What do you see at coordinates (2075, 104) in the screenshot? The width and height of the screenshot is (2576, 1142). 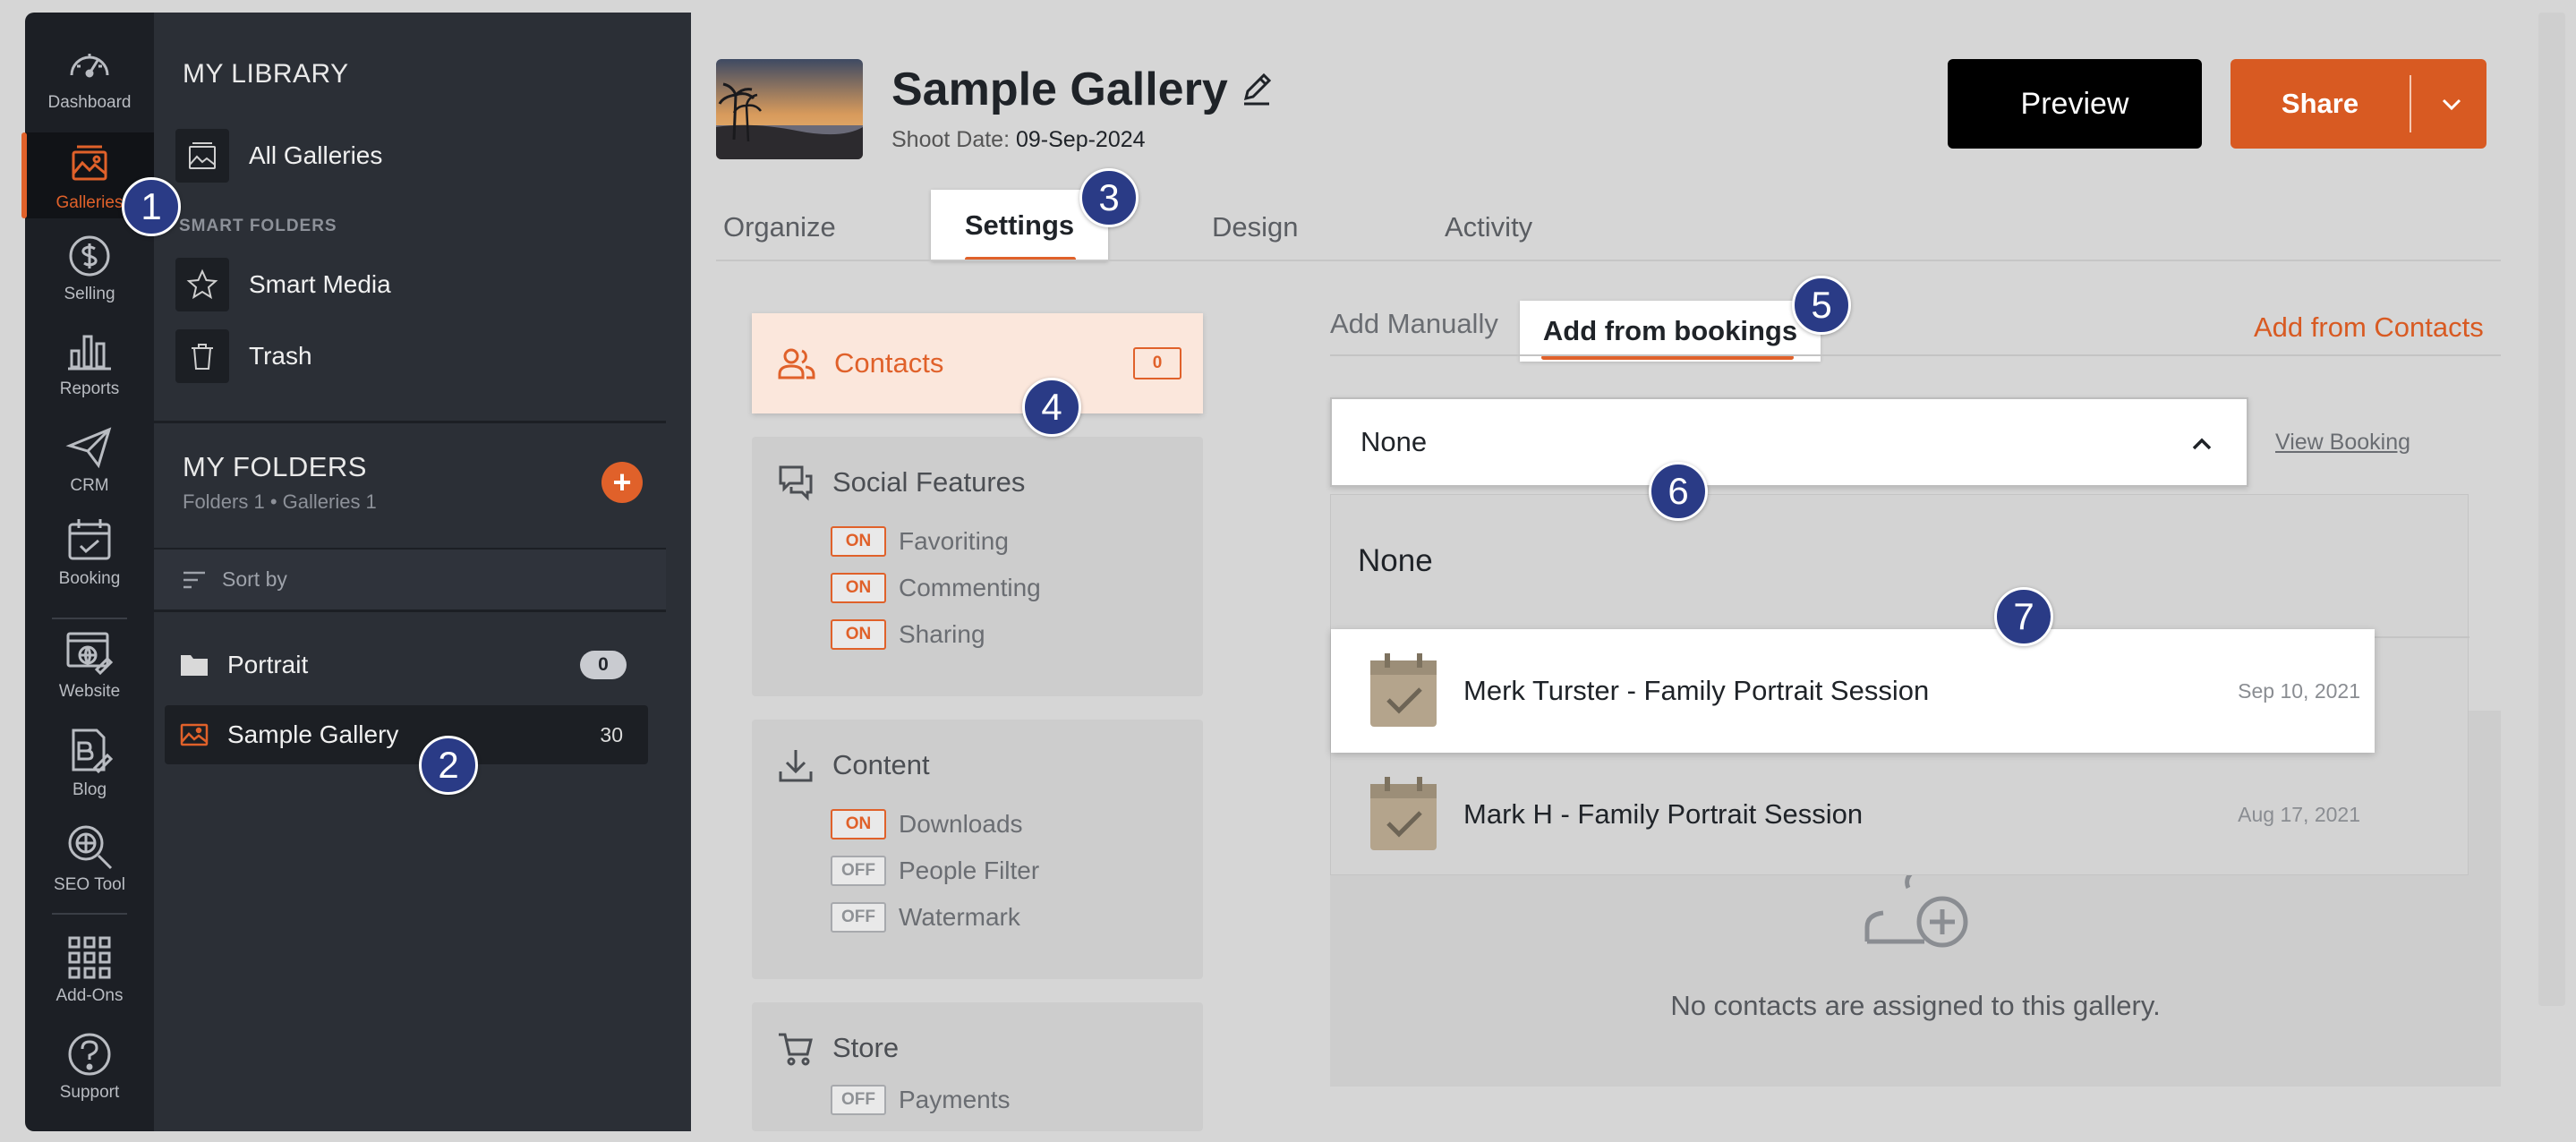 I see `preview-button: Preview` at bounding box center [2075, 104].